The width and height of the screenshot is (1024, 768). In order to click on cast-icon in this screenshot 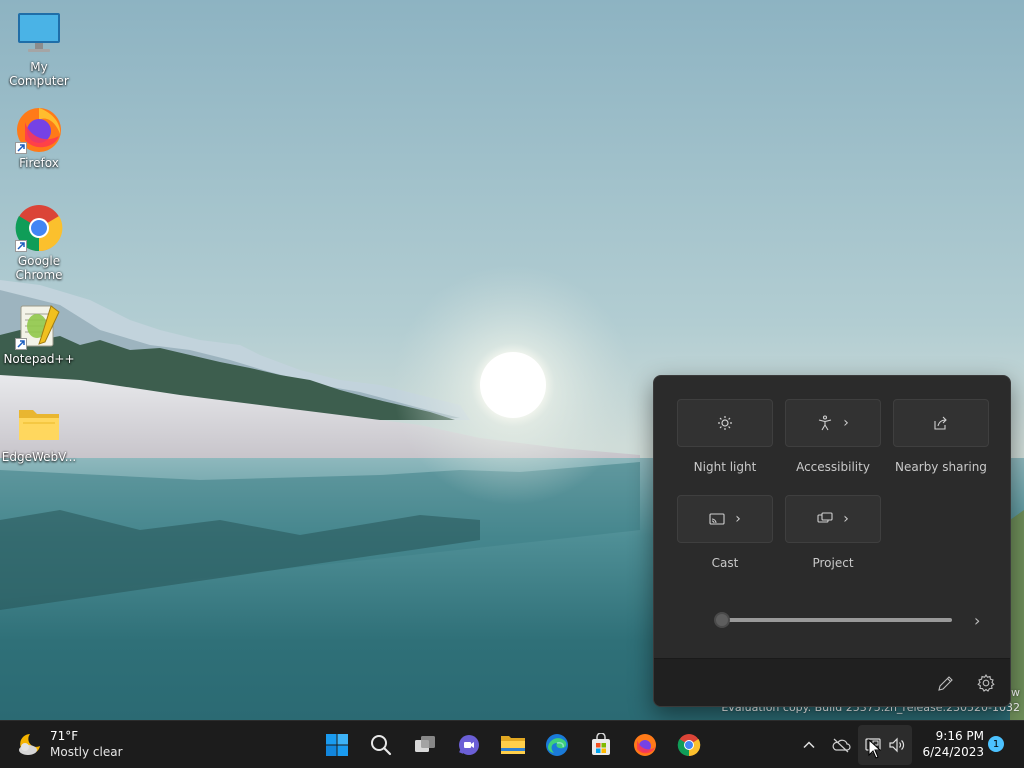, I will do `click(717, 519)`.